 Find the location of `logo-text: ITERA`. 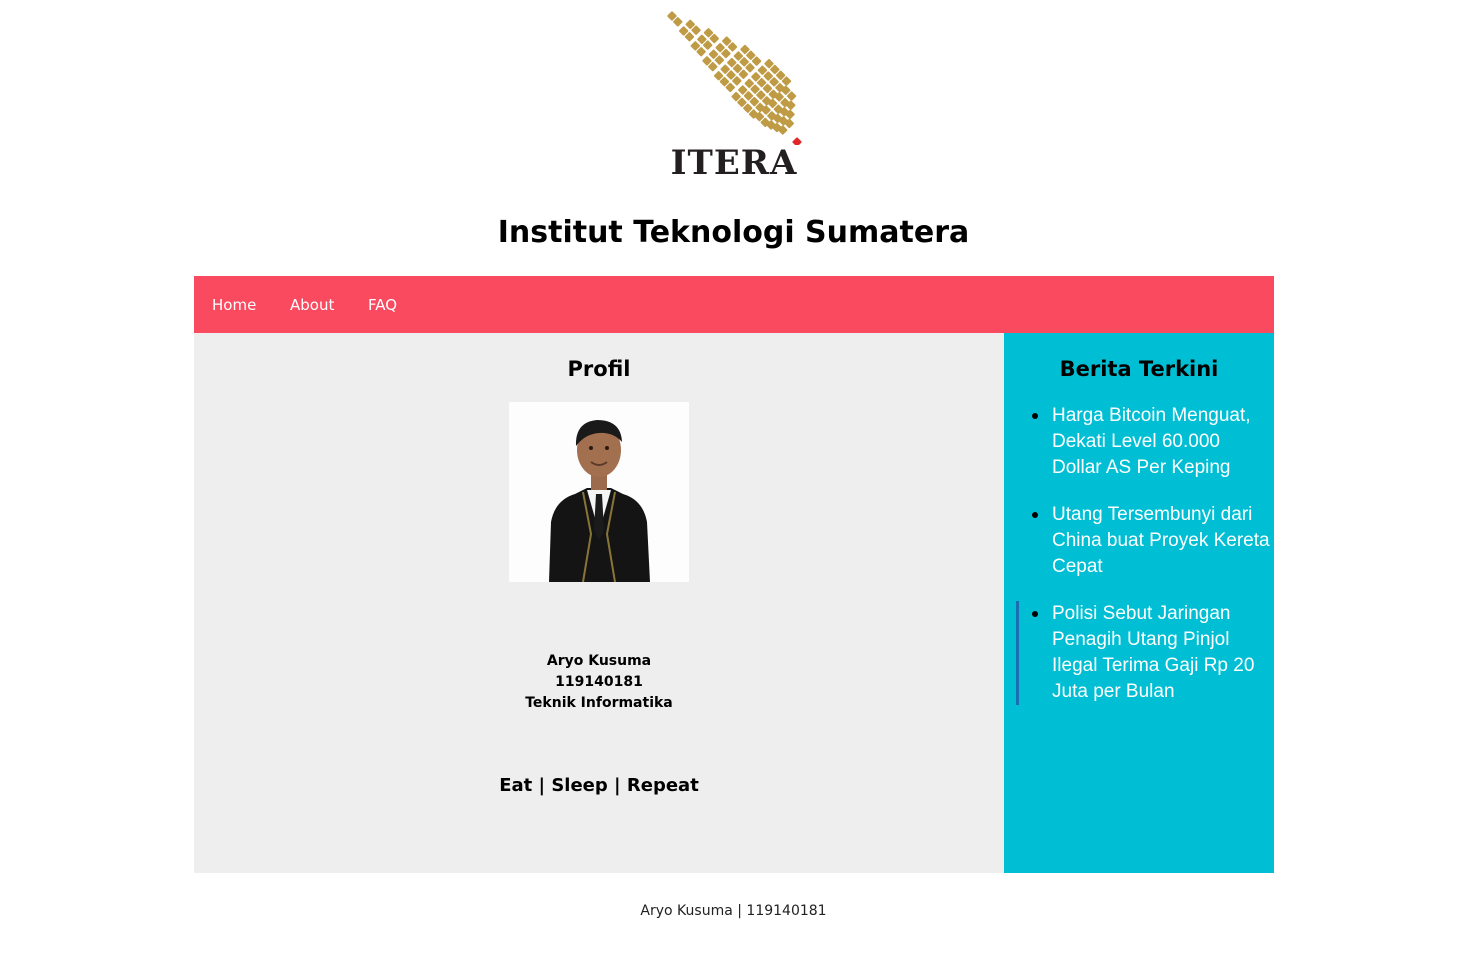

logo-text: ITERA is located at coordinates (734, 163).